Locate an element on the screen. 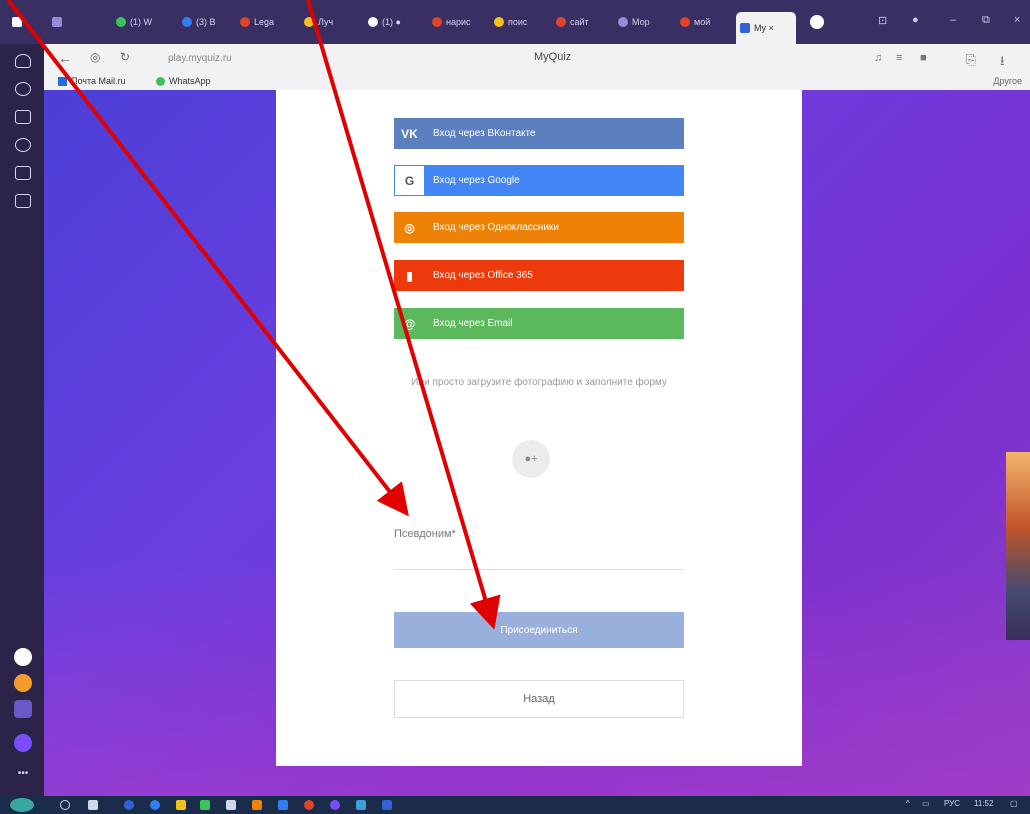 The height and width of the screenshot is (814, 1030). tab-item: Lega is located at coordinates (262, 22).